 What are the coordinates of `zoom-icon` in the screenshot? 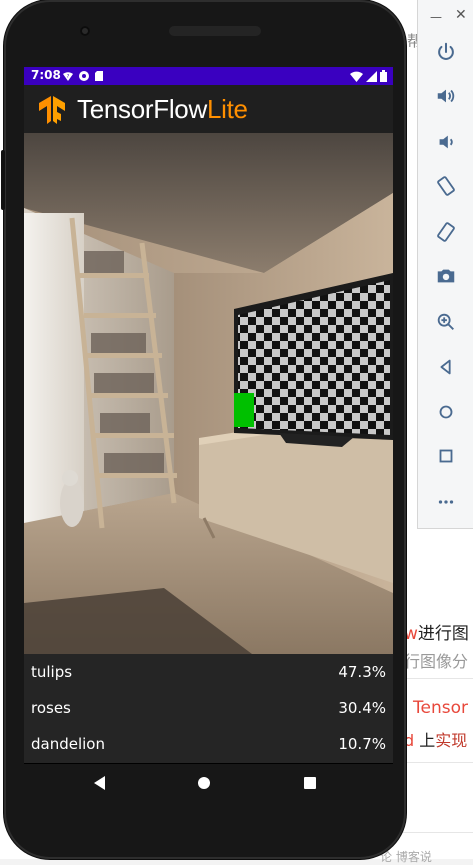 It's located at (446, 322).